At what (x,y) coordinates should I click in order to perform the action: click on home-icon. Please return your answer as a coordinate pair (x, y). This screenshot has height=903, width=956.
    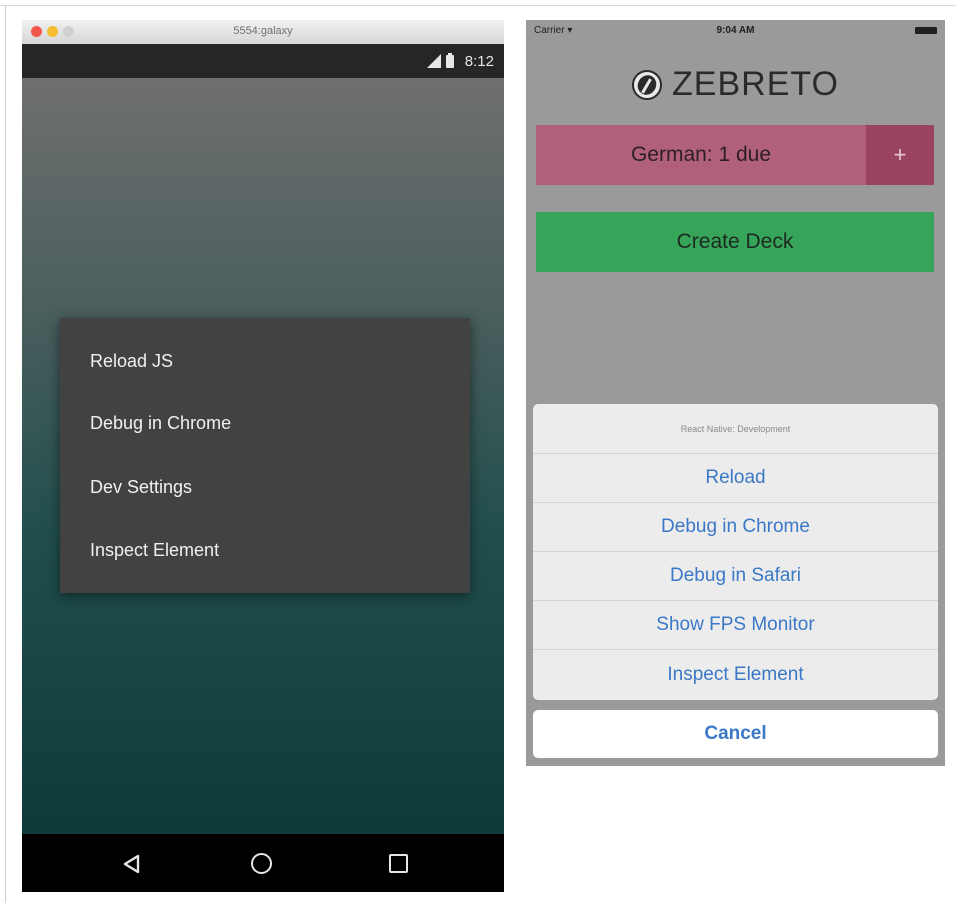
    Looking at the image, I should click on (261, 863).